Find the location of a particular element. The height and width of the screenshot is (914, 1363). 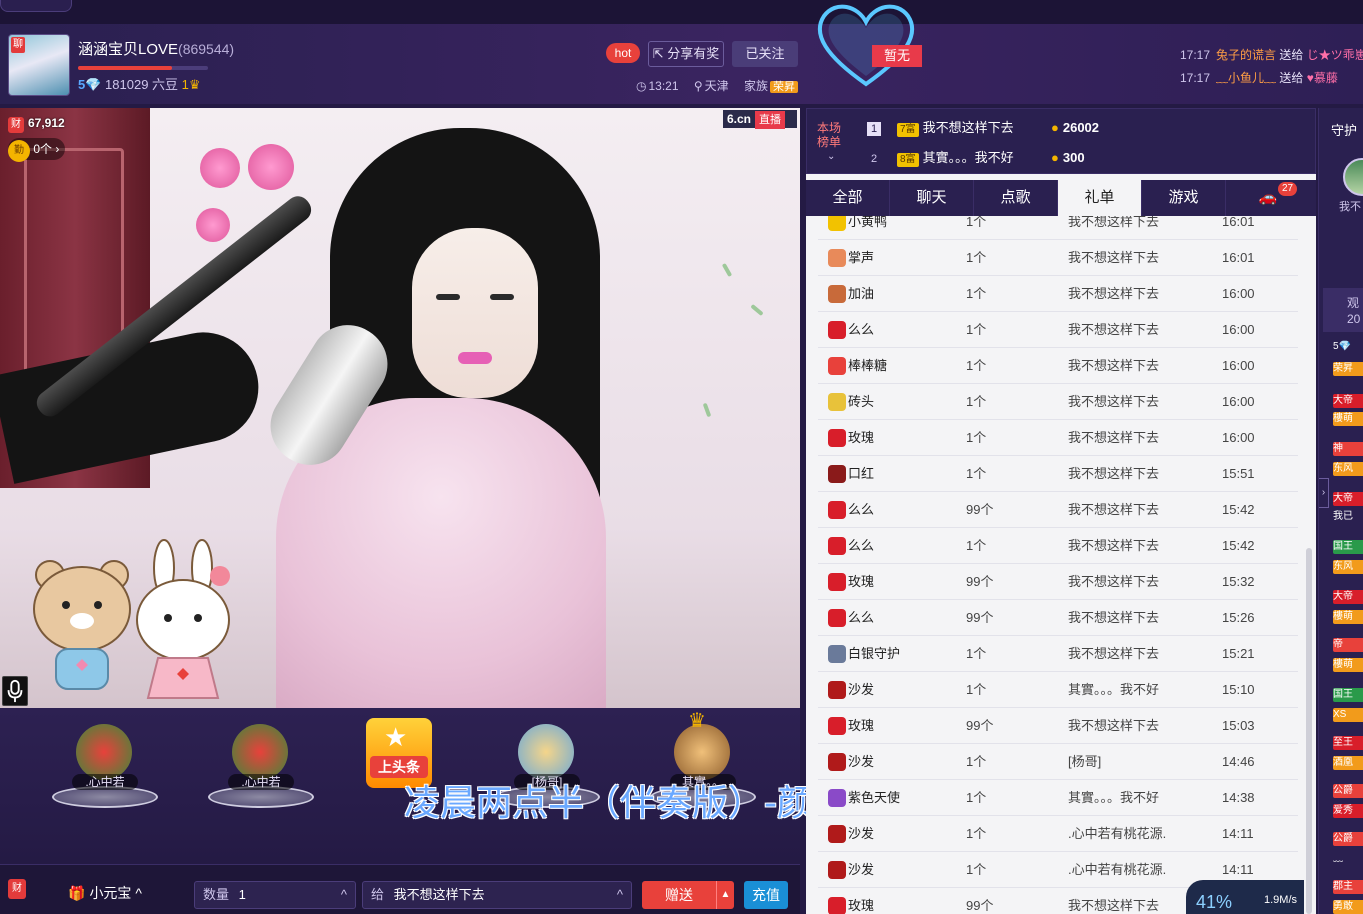

tab-all: 全部 is located at coordinates (848, 198).